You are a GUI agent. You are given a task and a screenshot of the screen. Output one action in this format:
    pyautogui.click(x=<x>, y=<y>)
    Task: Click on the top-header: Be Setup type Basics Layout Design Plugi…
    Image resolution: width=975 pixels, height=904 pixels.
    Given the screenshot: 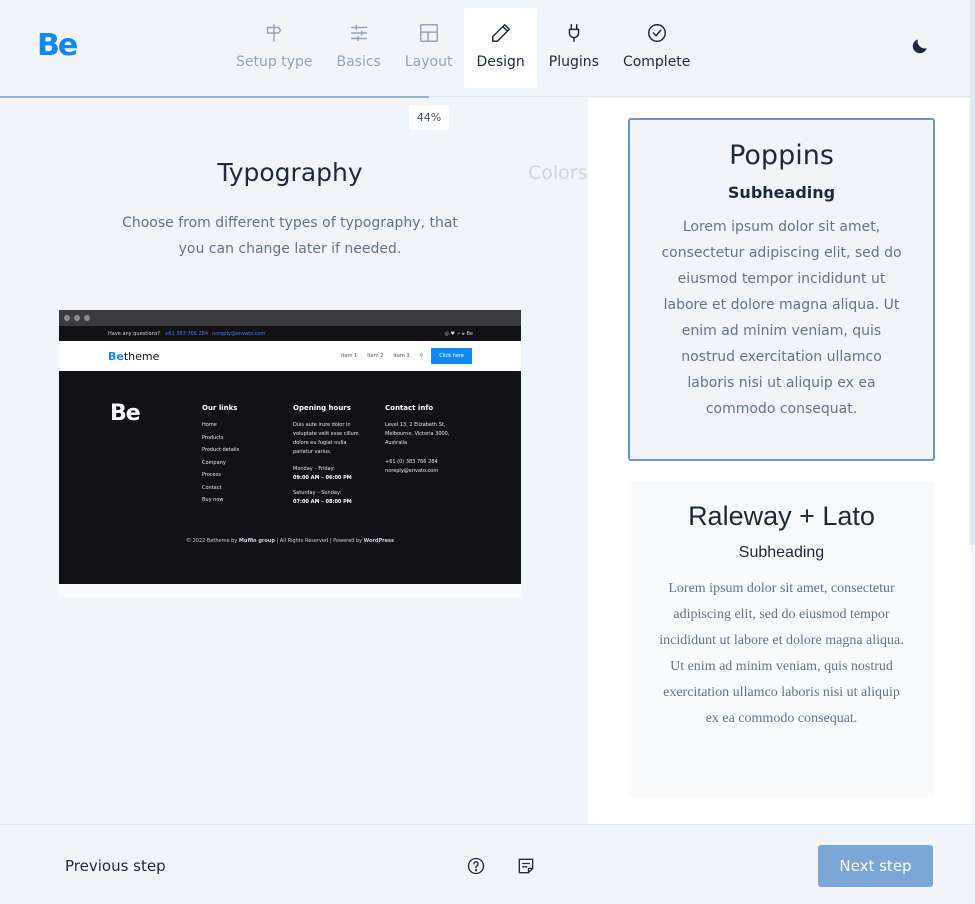 What is the action you would take?
    pyautogui.click(x=487, y=48)
    